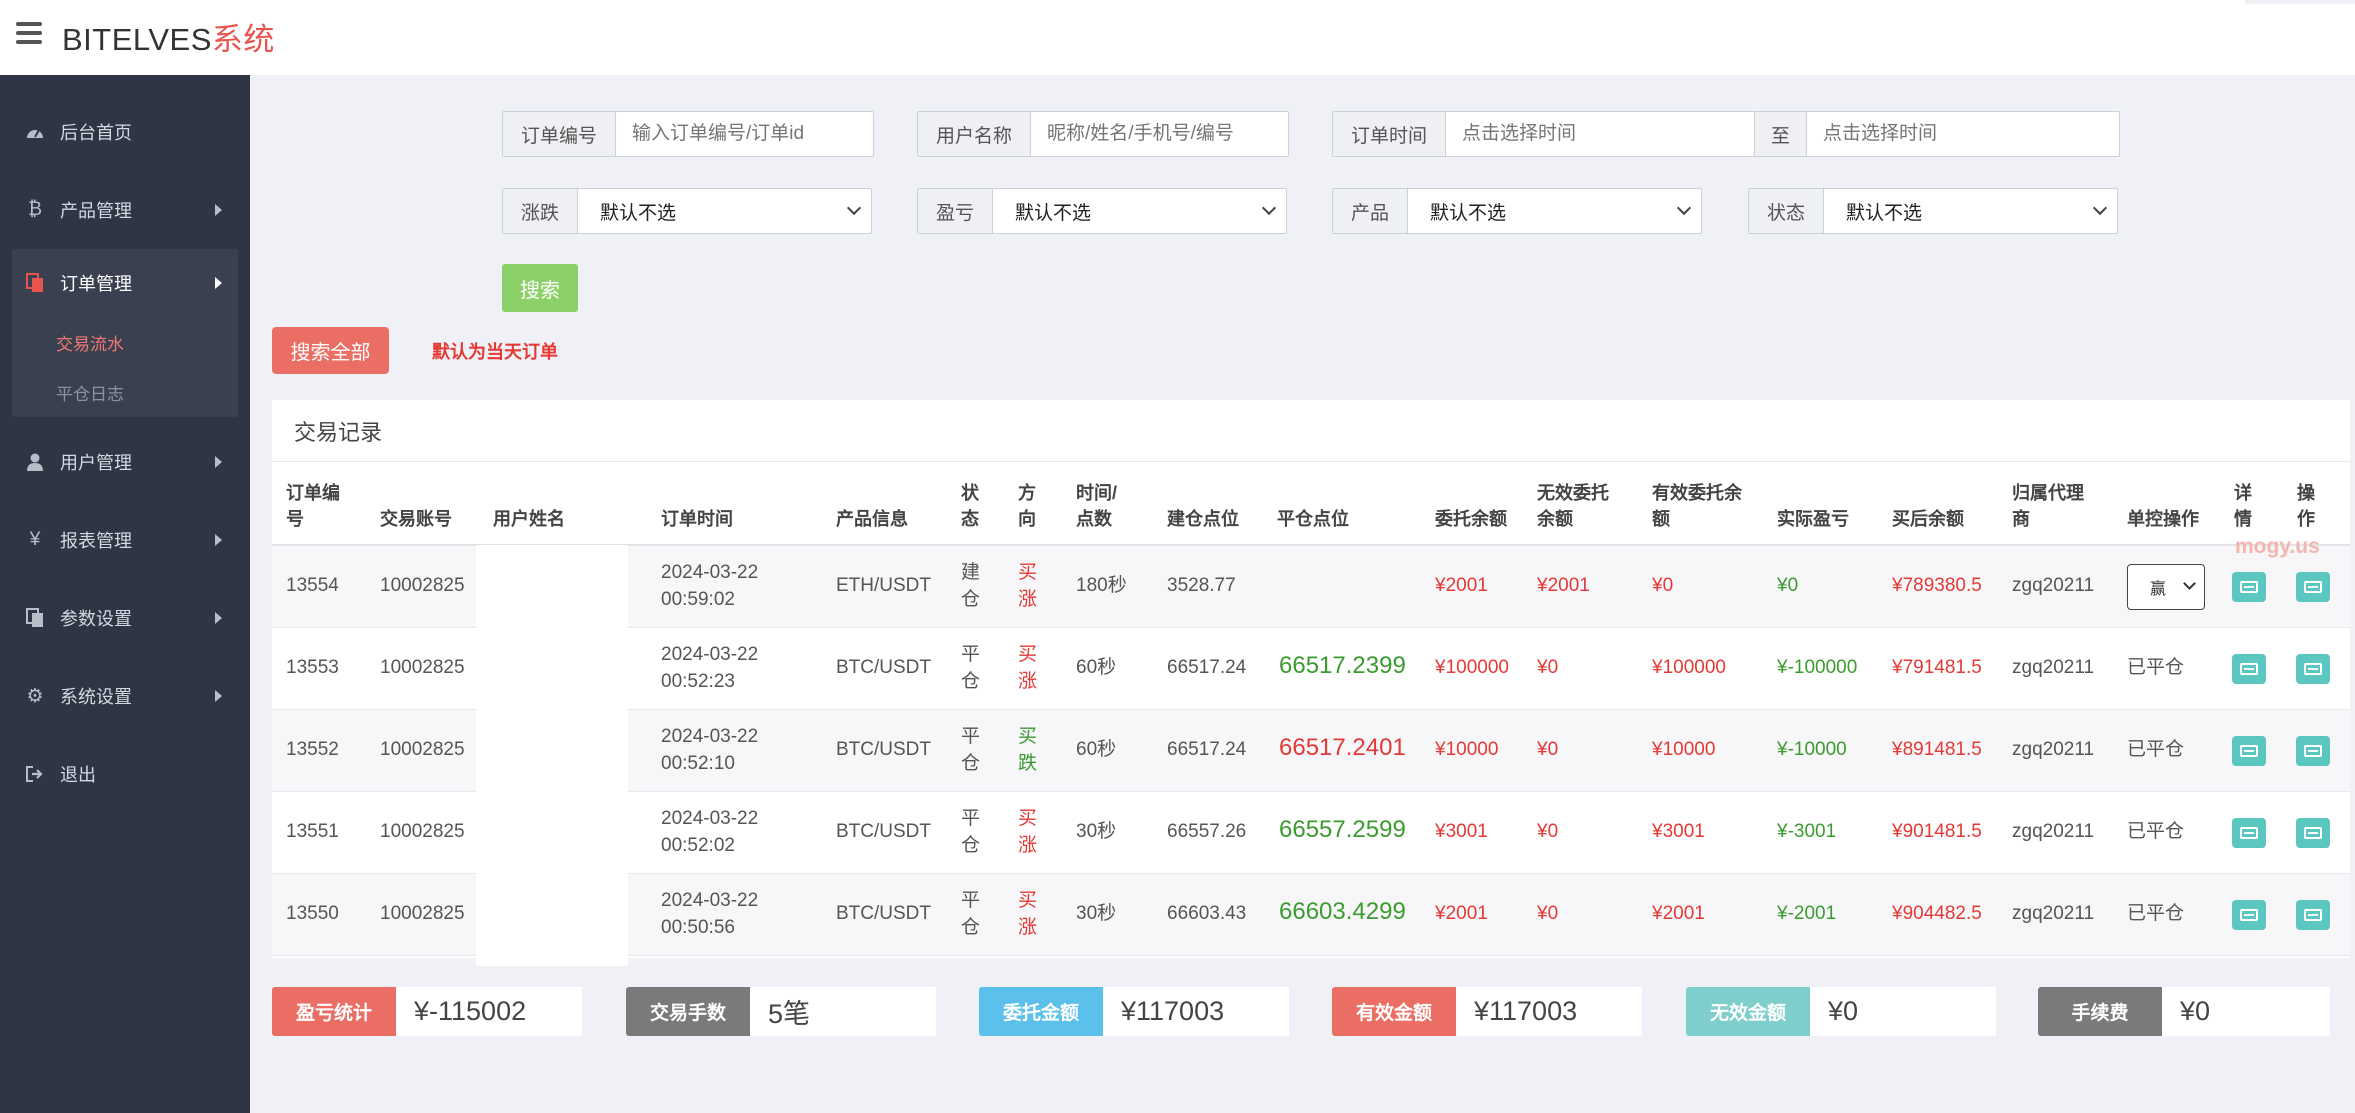 The height and width of the screenshot is (1113, 2355). Describe the element at coordinates (313, 493) in the screenshot. I see `header-line: 订单编` at that location.